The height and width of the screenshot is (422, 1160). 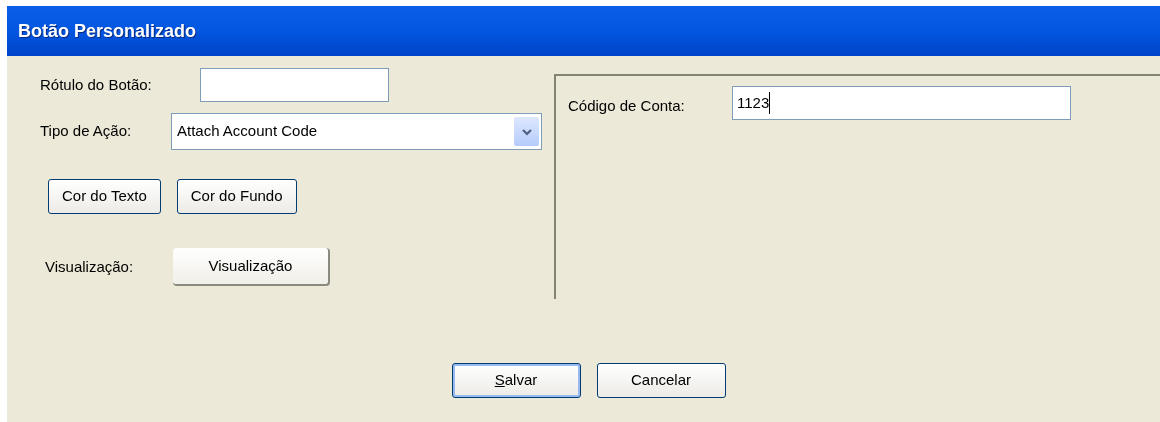 What do you see at coordinates (356, 131) in the screenshot?
I see `dropdown: Attach Account Code` at bounding box center [356, 131].